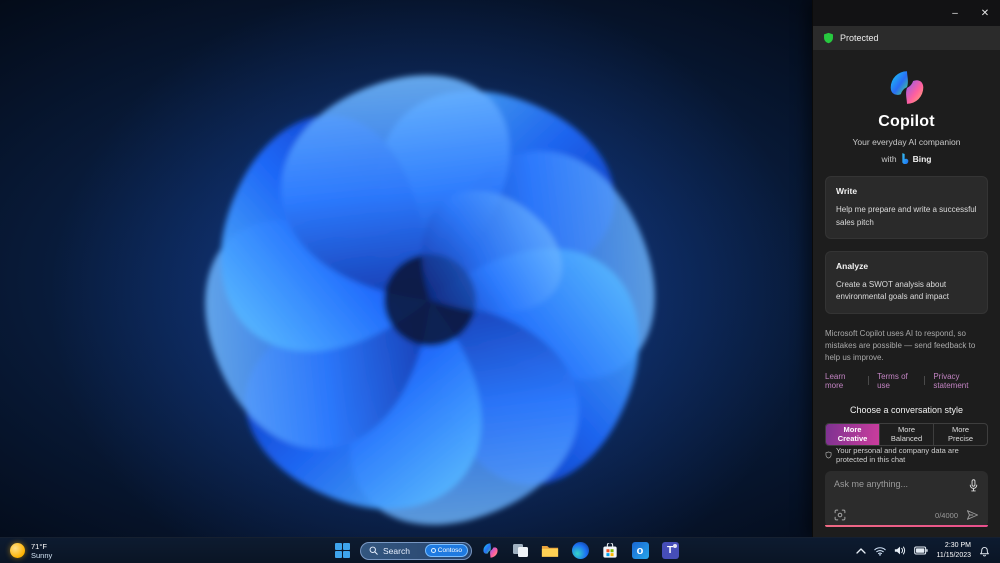 This screenshot has width=1000, height=563. Describe the element at coordinates (984, 551) in the screenshot. I see `bell-icon` at that location.